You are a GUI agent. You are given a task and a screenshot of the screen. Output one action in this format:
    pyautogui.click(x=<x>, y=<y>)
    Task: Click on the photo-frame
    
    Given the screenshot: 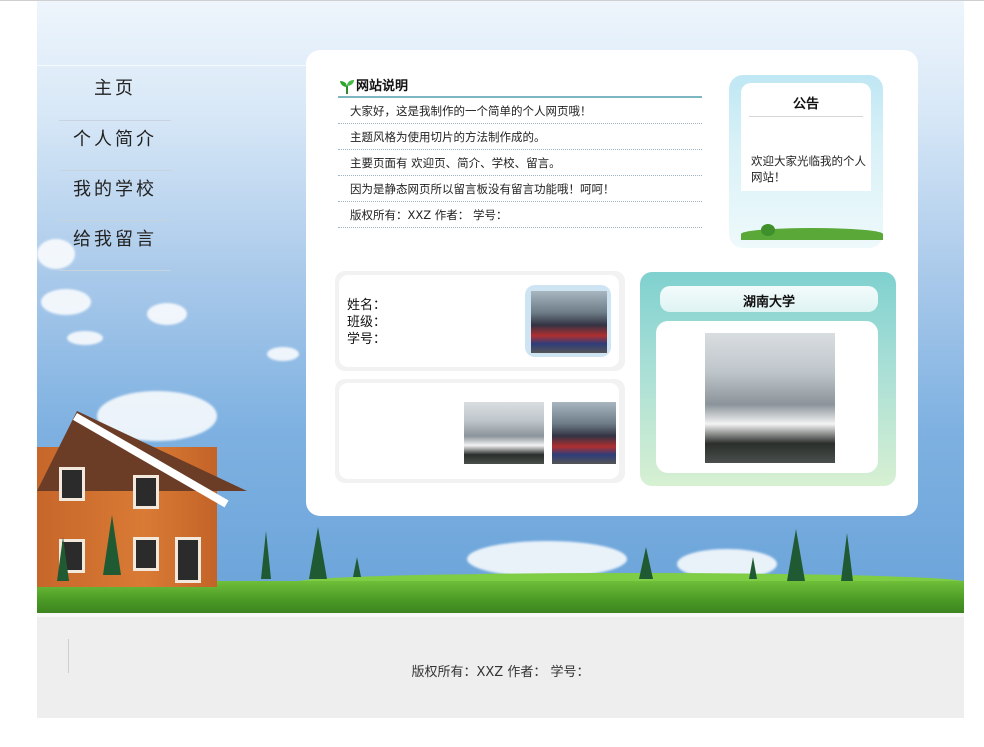 What is the action you would take?
    pyautogui.click(x=568, y=321)
    